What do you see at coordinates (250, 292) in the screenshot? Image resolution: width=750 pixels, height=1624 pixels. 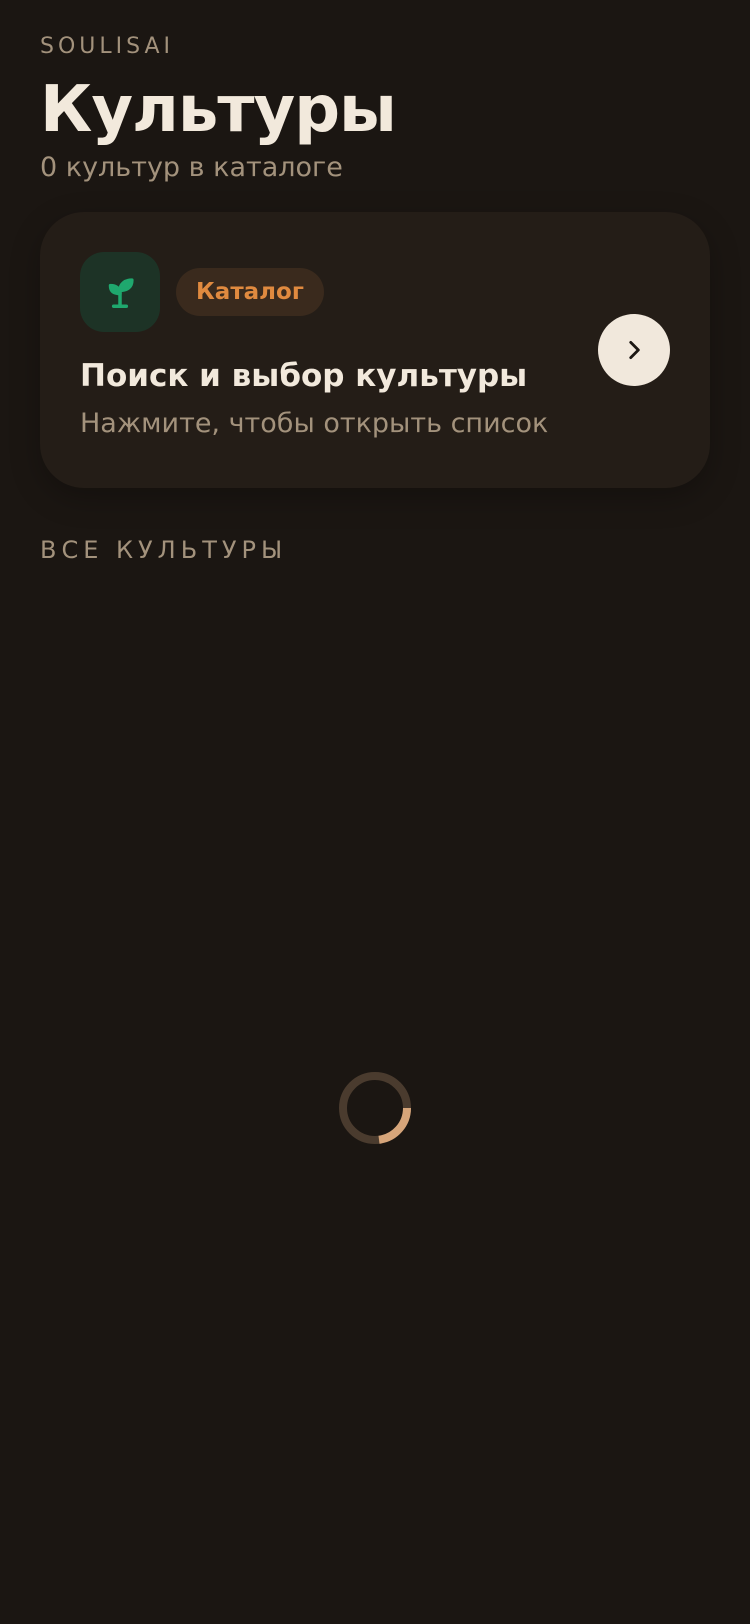 I see `catalog-badge: Каталог` at bounding box center [250, 292].